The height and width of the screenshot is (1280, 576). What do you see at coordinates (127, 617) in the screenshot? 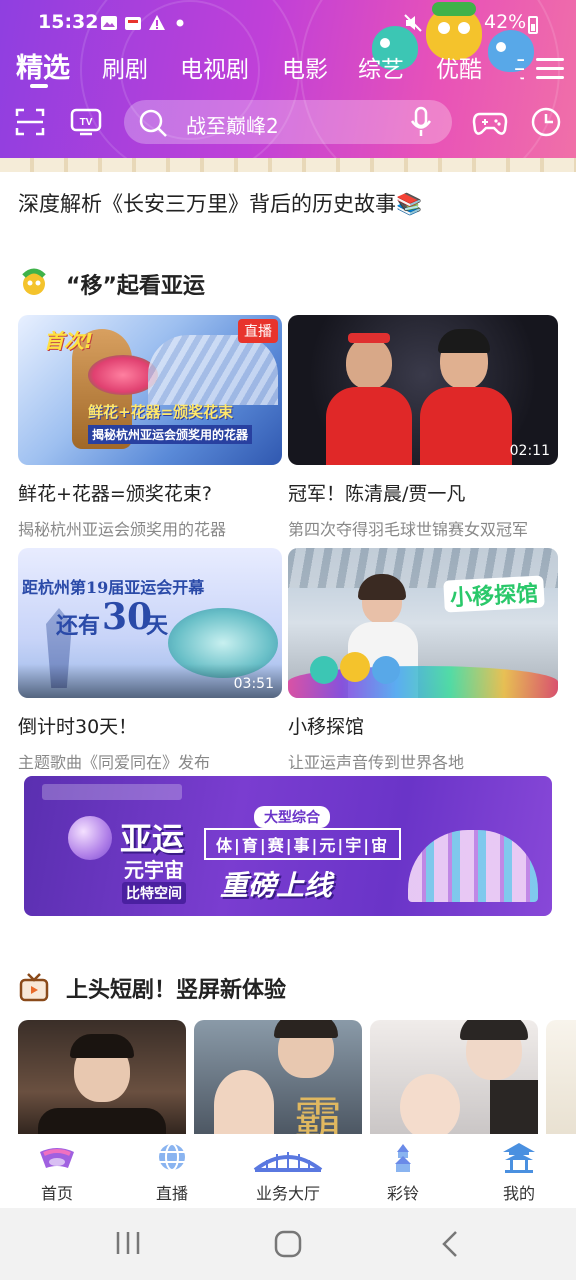
I see `thumb-countdown-number: 30` at bounding box center [127, 617].